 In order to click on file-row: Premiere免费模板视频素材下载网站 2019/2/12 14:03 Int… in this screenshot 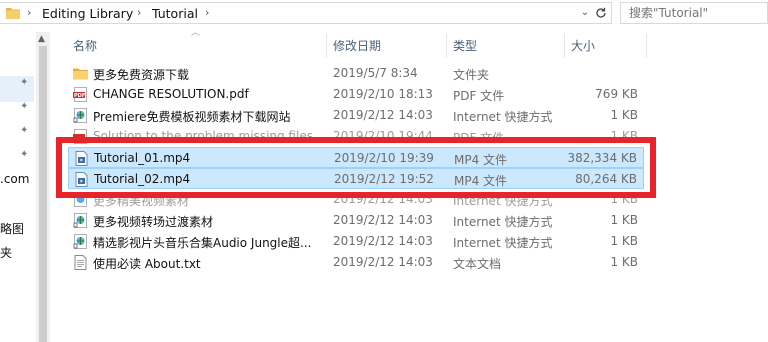, I will do `click(356, 115)`.